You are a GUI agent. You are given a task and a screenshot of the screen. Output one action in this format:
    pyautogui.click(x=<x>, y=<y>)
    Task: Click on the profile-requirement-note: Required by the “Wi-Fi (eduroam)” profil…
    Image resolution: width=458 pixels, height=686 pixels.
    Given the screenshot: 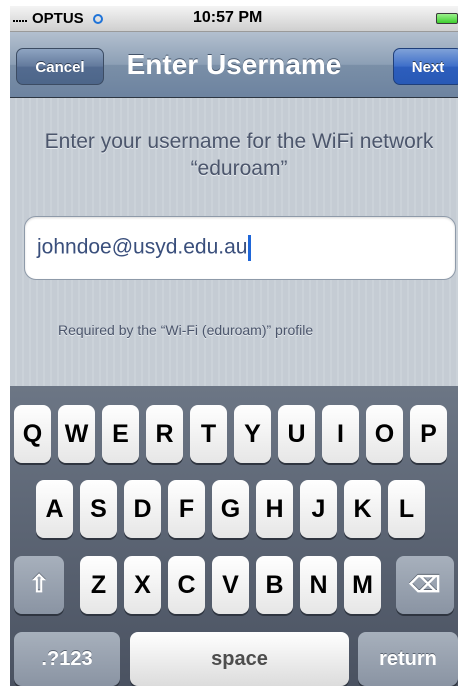 What is the action you would take?
    pyautogui.click(x=186, y=330)
    